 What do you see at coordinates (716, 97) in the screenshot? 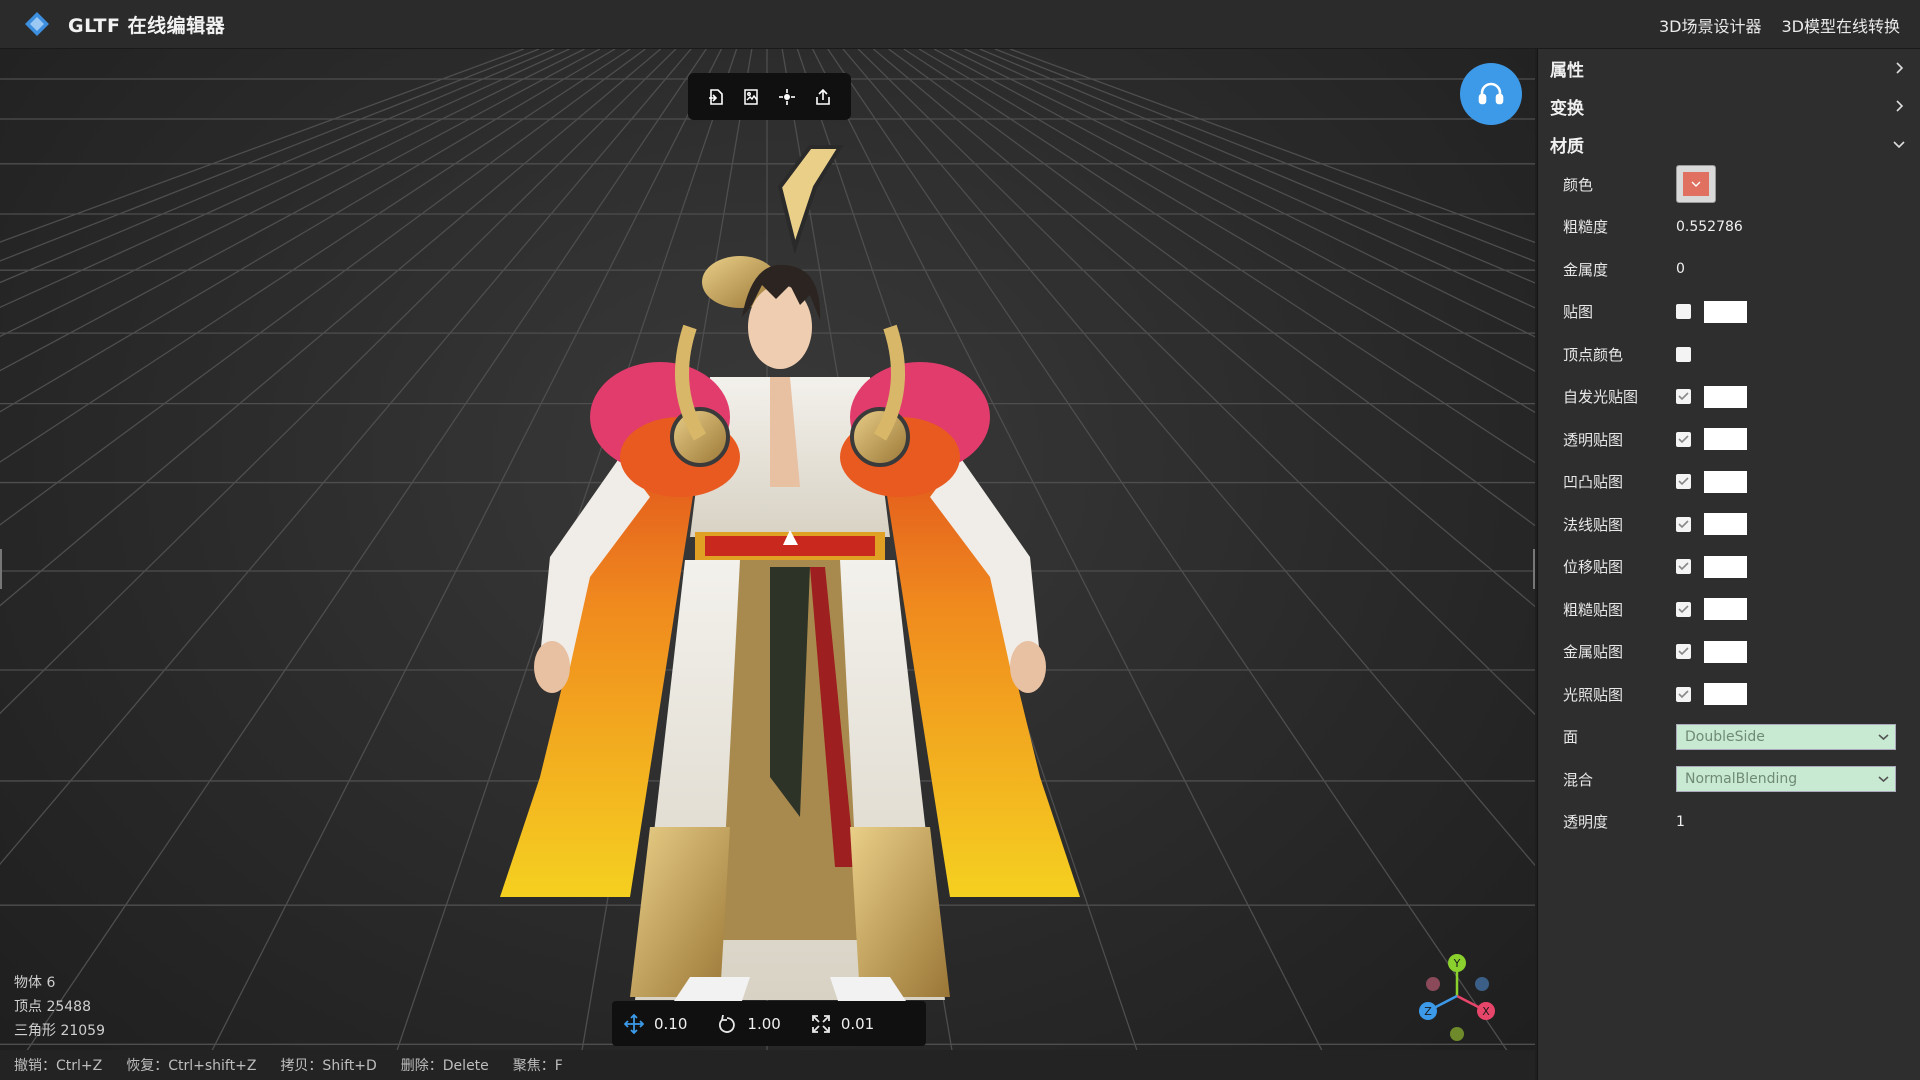
I see `import-icon` at bounding box center [716, 97].